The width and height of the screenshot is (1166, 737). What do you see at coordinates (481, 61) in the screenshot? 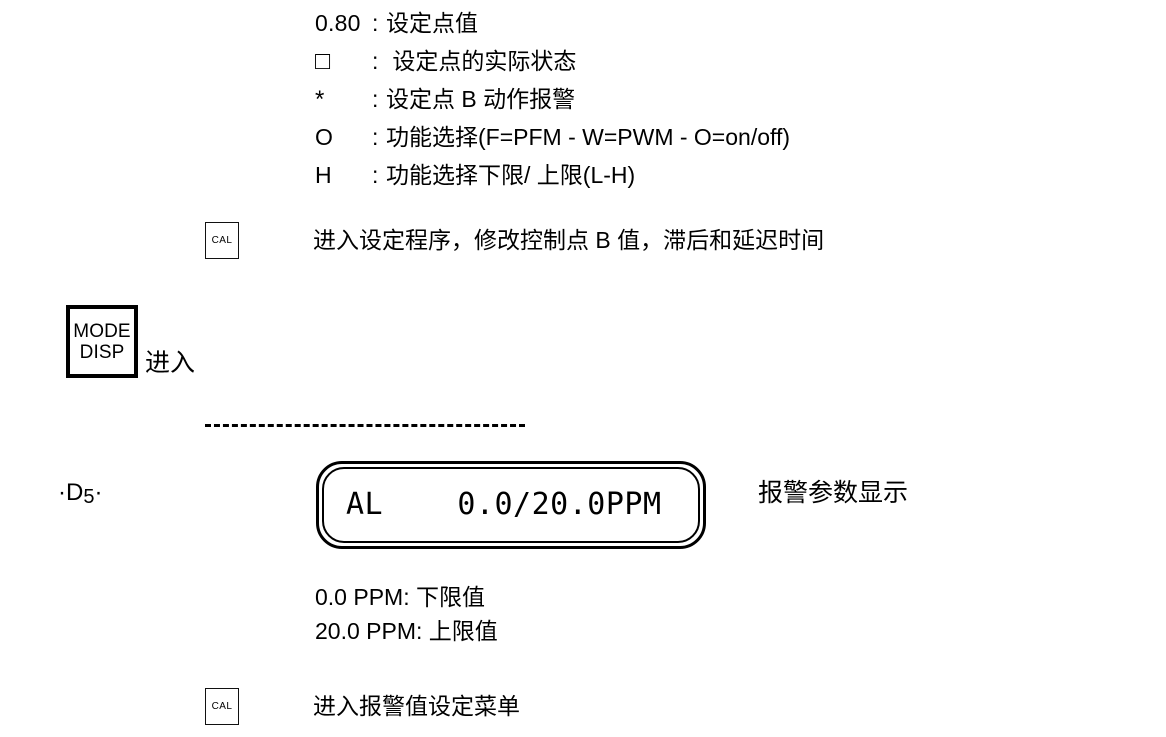
I see `legend-description: 设定点的实际状态` at bounding box center [481, 61].